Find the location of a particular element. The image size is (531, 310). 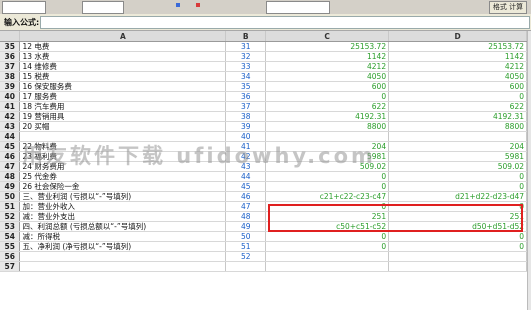

row-label: 16 保安服务费 is located at coordinates (123, 86).